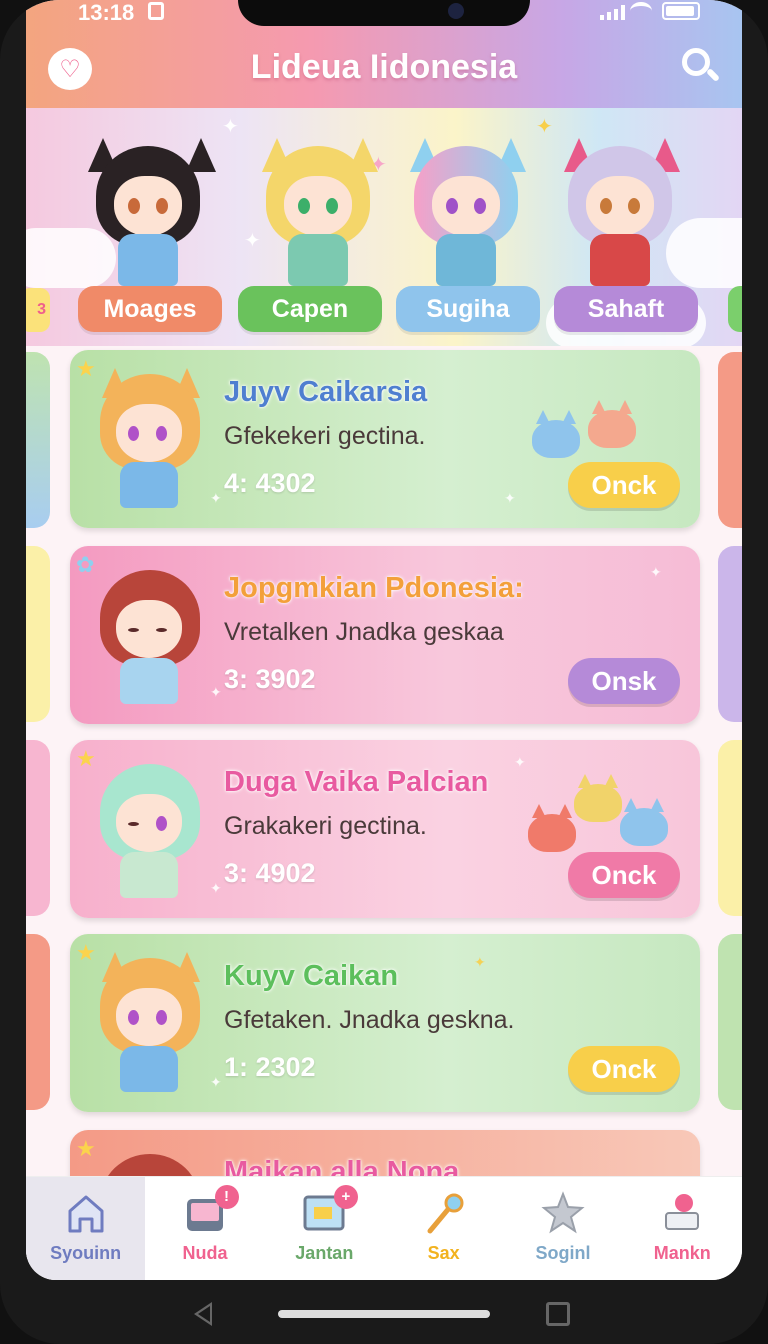 This screenshot has width=768, height=1344. I want to click on category-chip-sahaft: Sahaft, so click(626, 309).